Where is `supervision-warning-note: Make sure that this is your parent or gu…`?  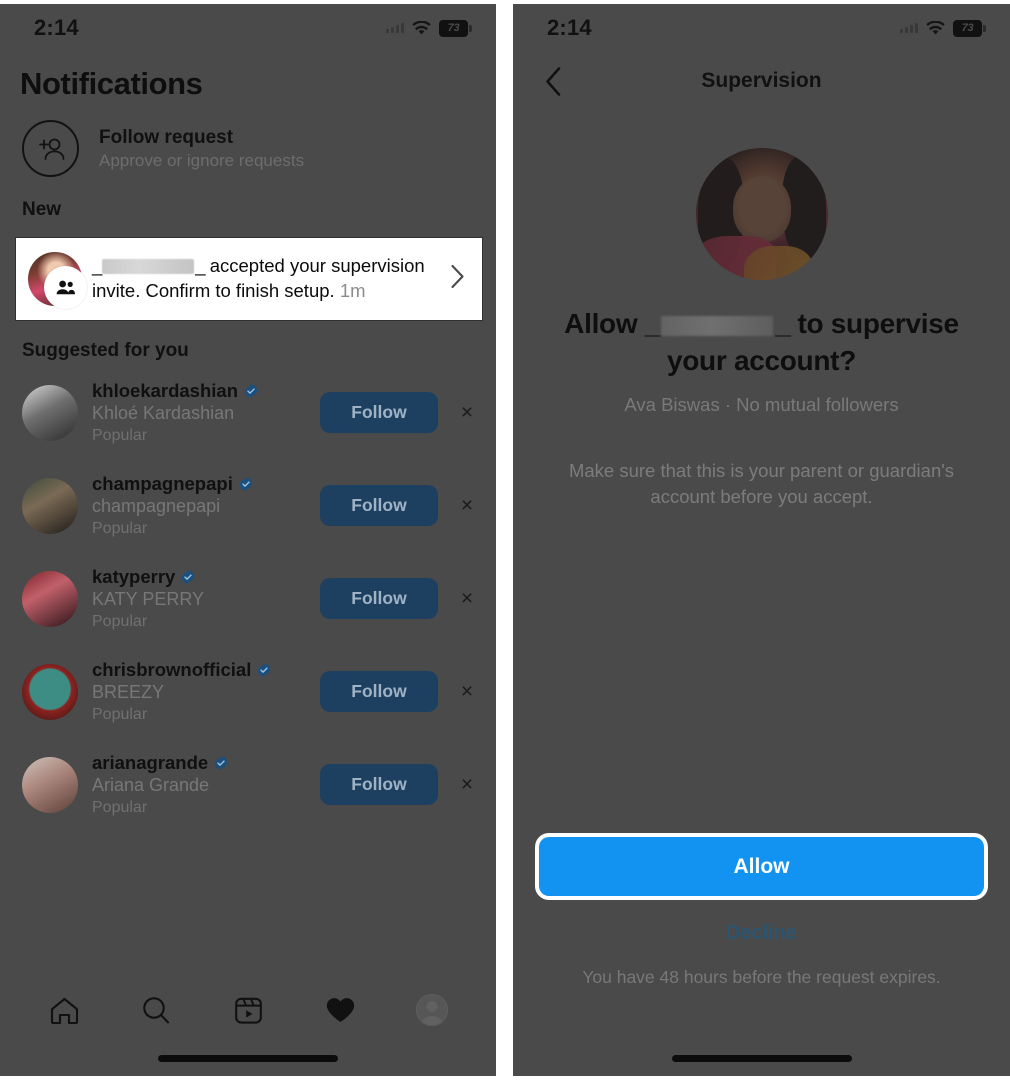
supervision-warning-note: Make sure that this is your parent or gu… is located at coordinates (761, 483).